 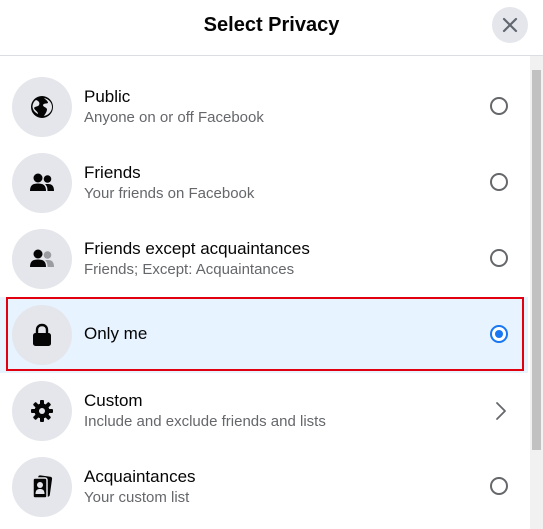 What do you see at coordinates (189, 269) in the screenshot?
I see `option-description: Friends; Except: Acquaintances` at bounding box center [189, 269].